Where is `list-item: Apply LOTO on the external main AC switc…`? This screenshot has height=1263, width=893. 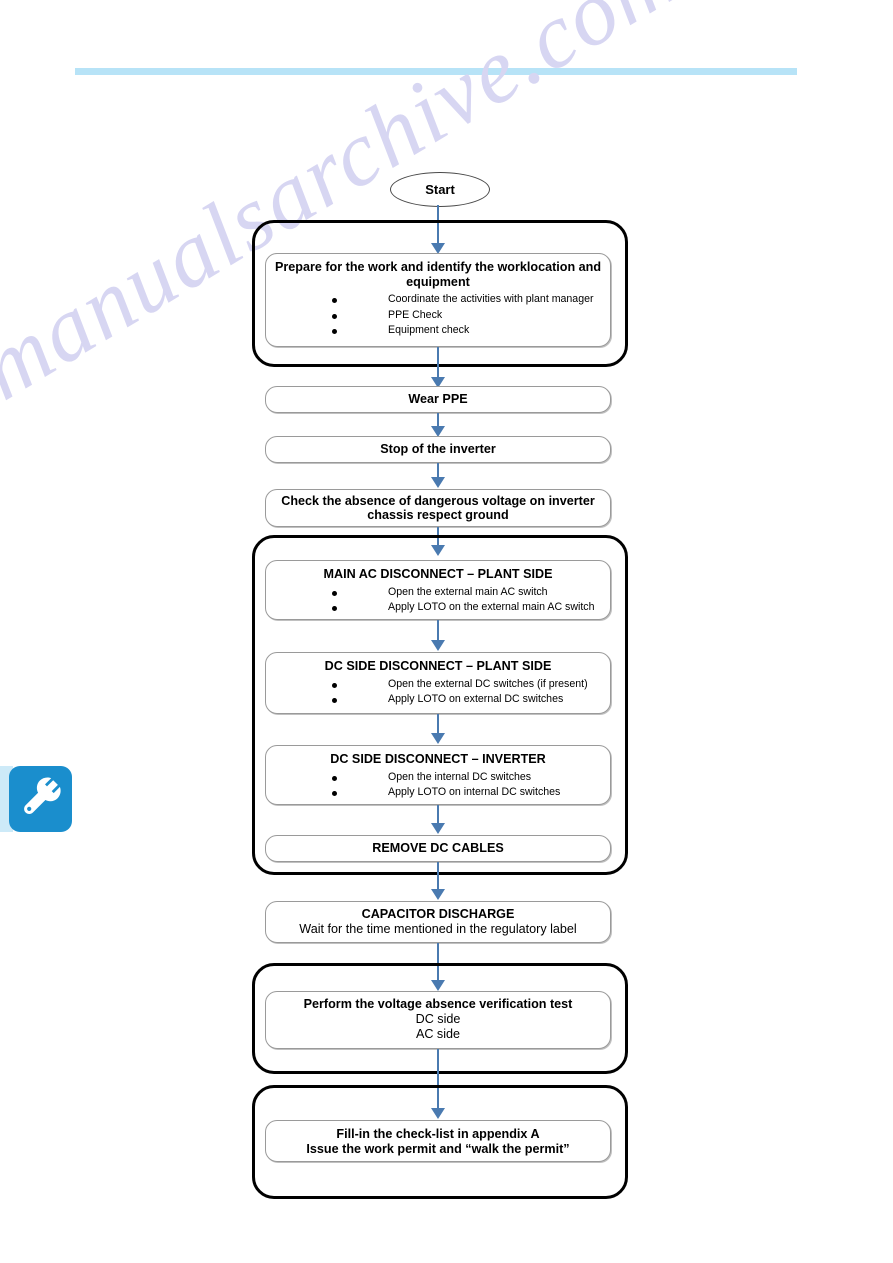 list-item: Apply LOTO on the external main AC switc… is located at coordinates (471, 608).